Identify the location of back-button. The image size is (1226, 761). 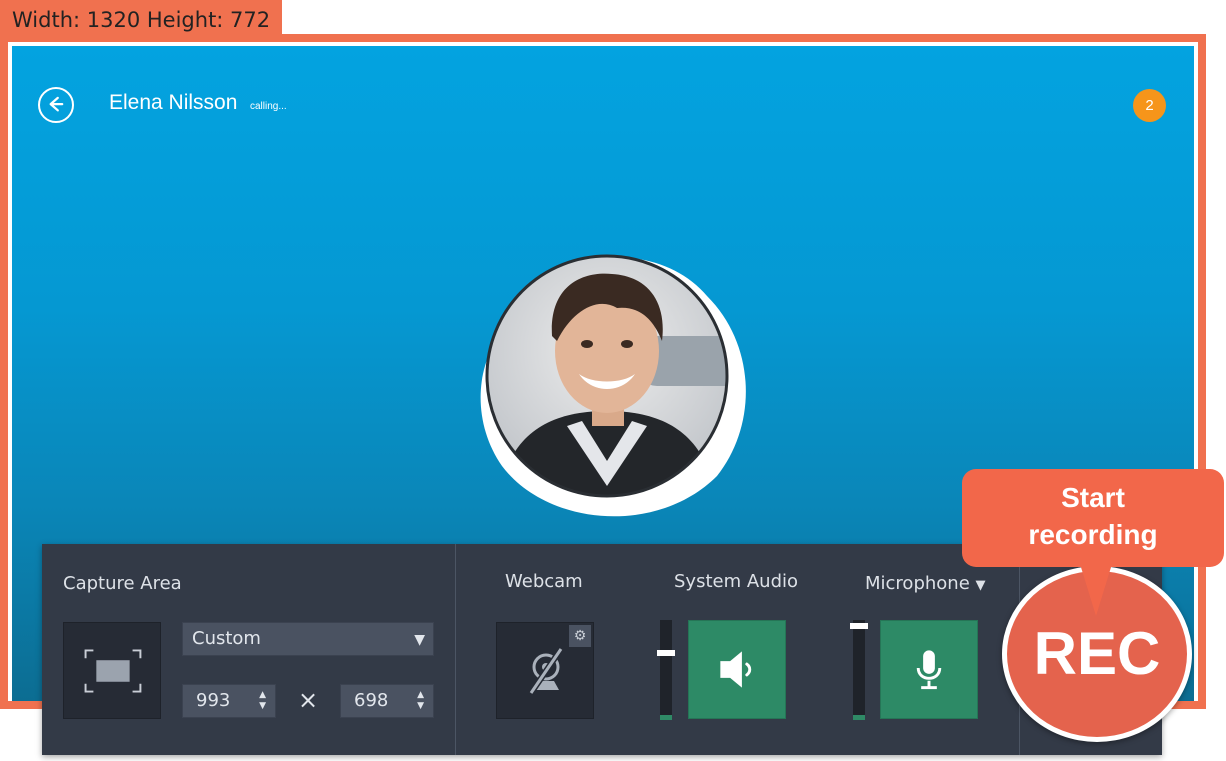
(56, 105).